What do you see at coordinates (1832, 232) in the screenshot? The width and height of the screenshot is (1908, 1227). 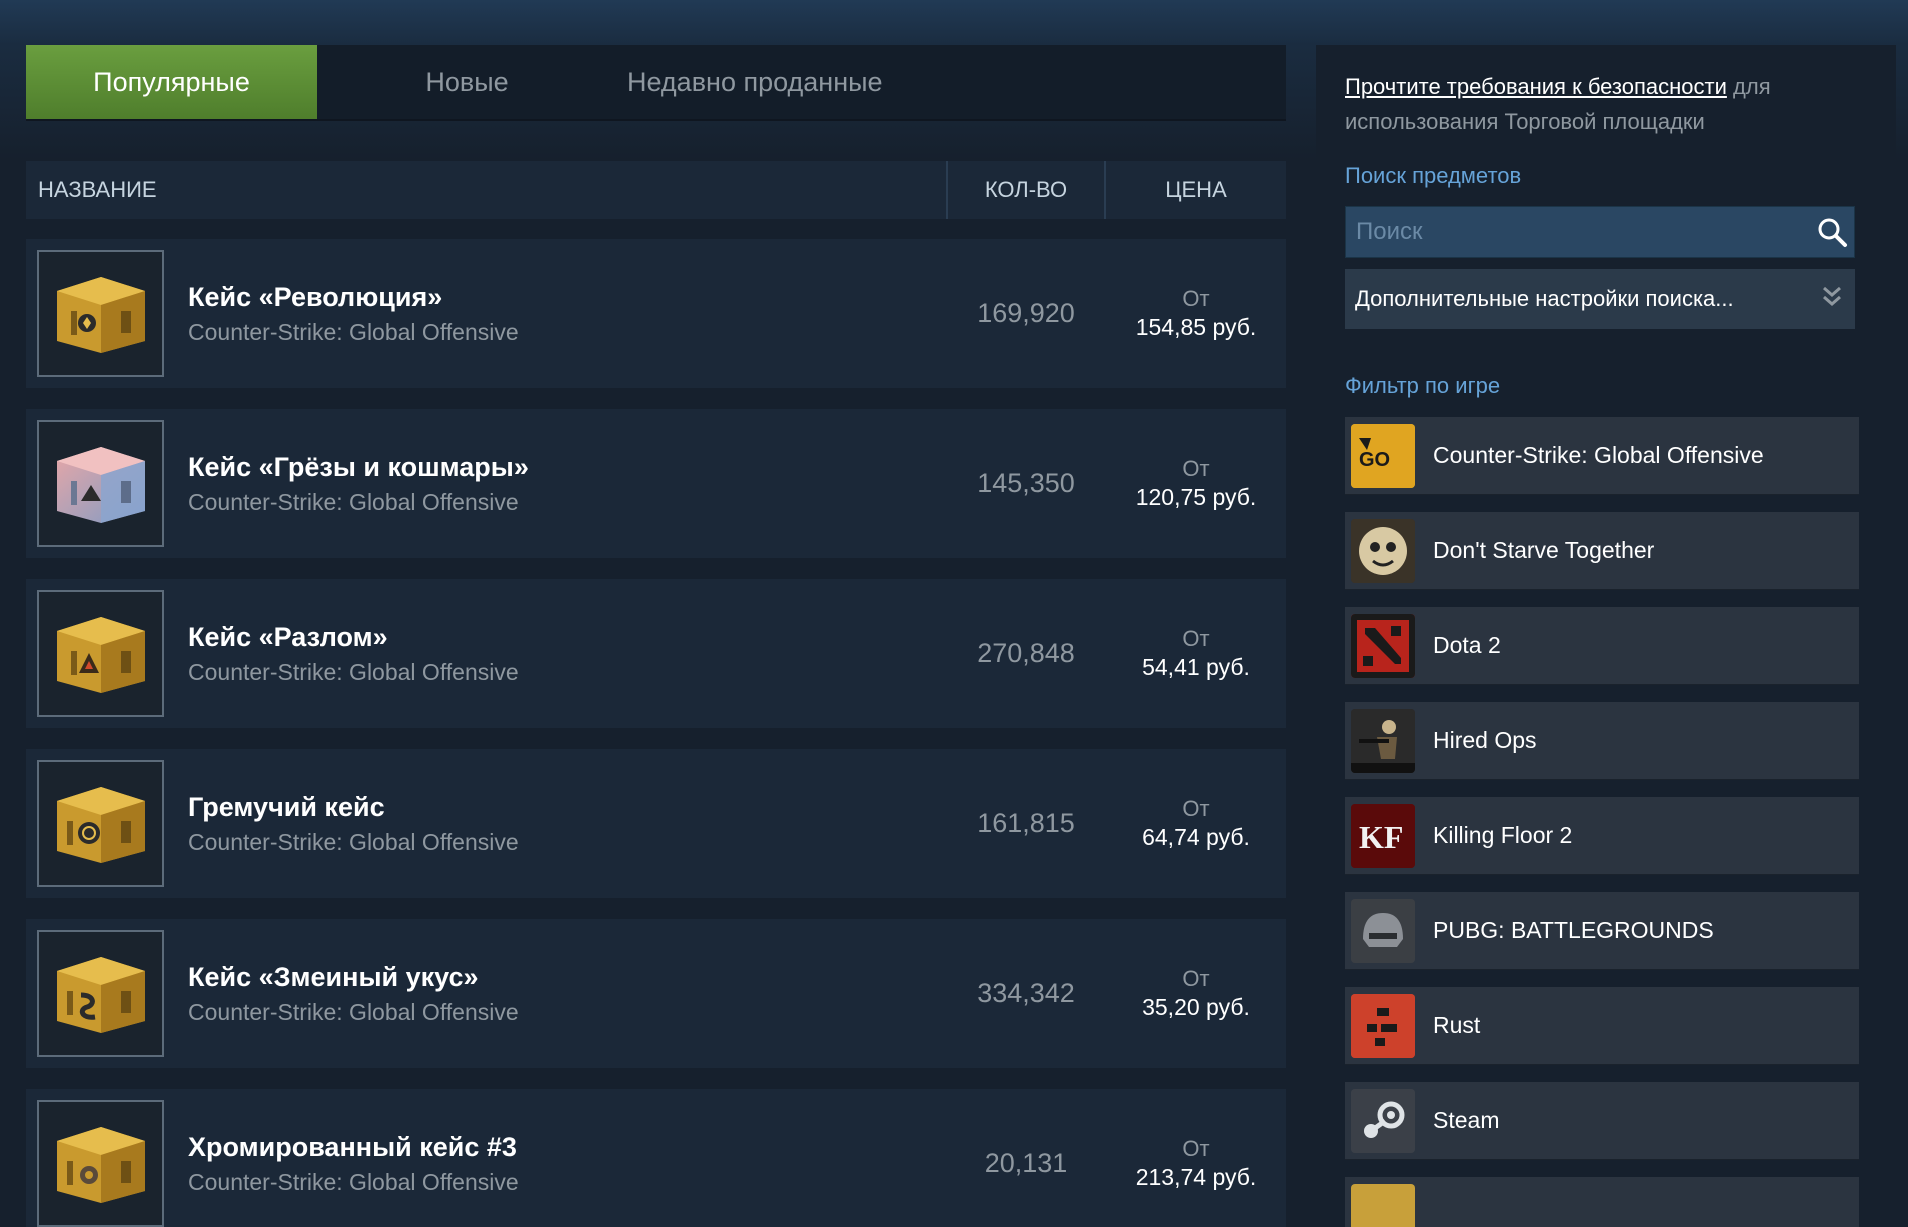 I see `search-icon` at bounding box center [1832, 232].